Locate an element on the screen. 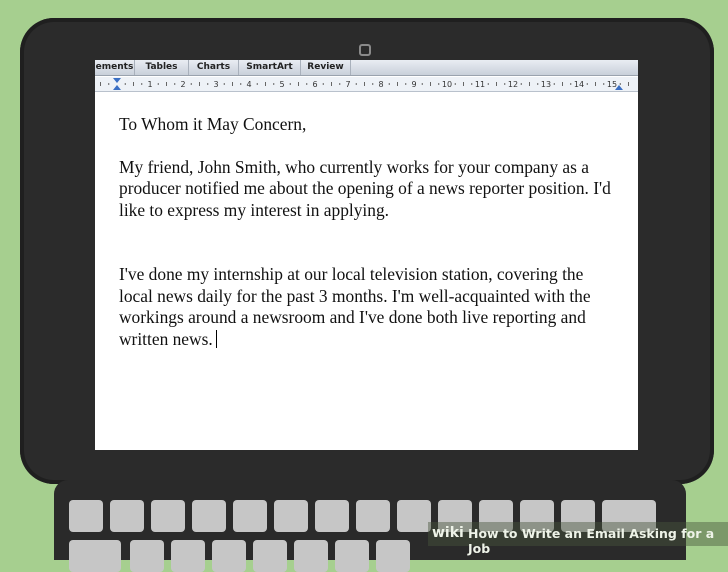  ruler-number: 12 is located at coordinates (513, 84).